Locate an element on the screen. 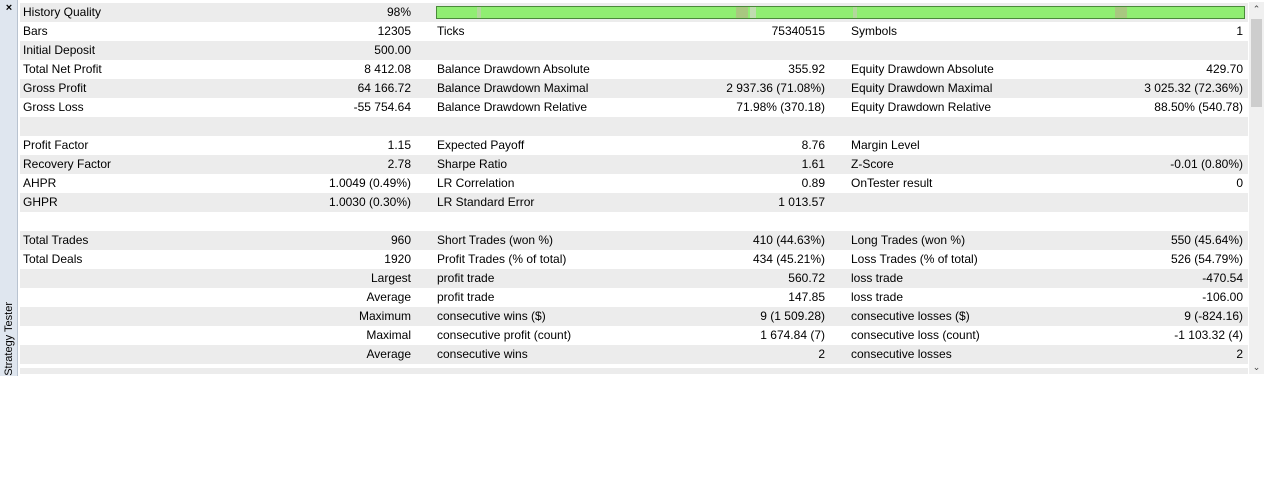 The image size is (1268, 480). scroll-down-icon: ⌄ is located at coordinates (1256, 367).